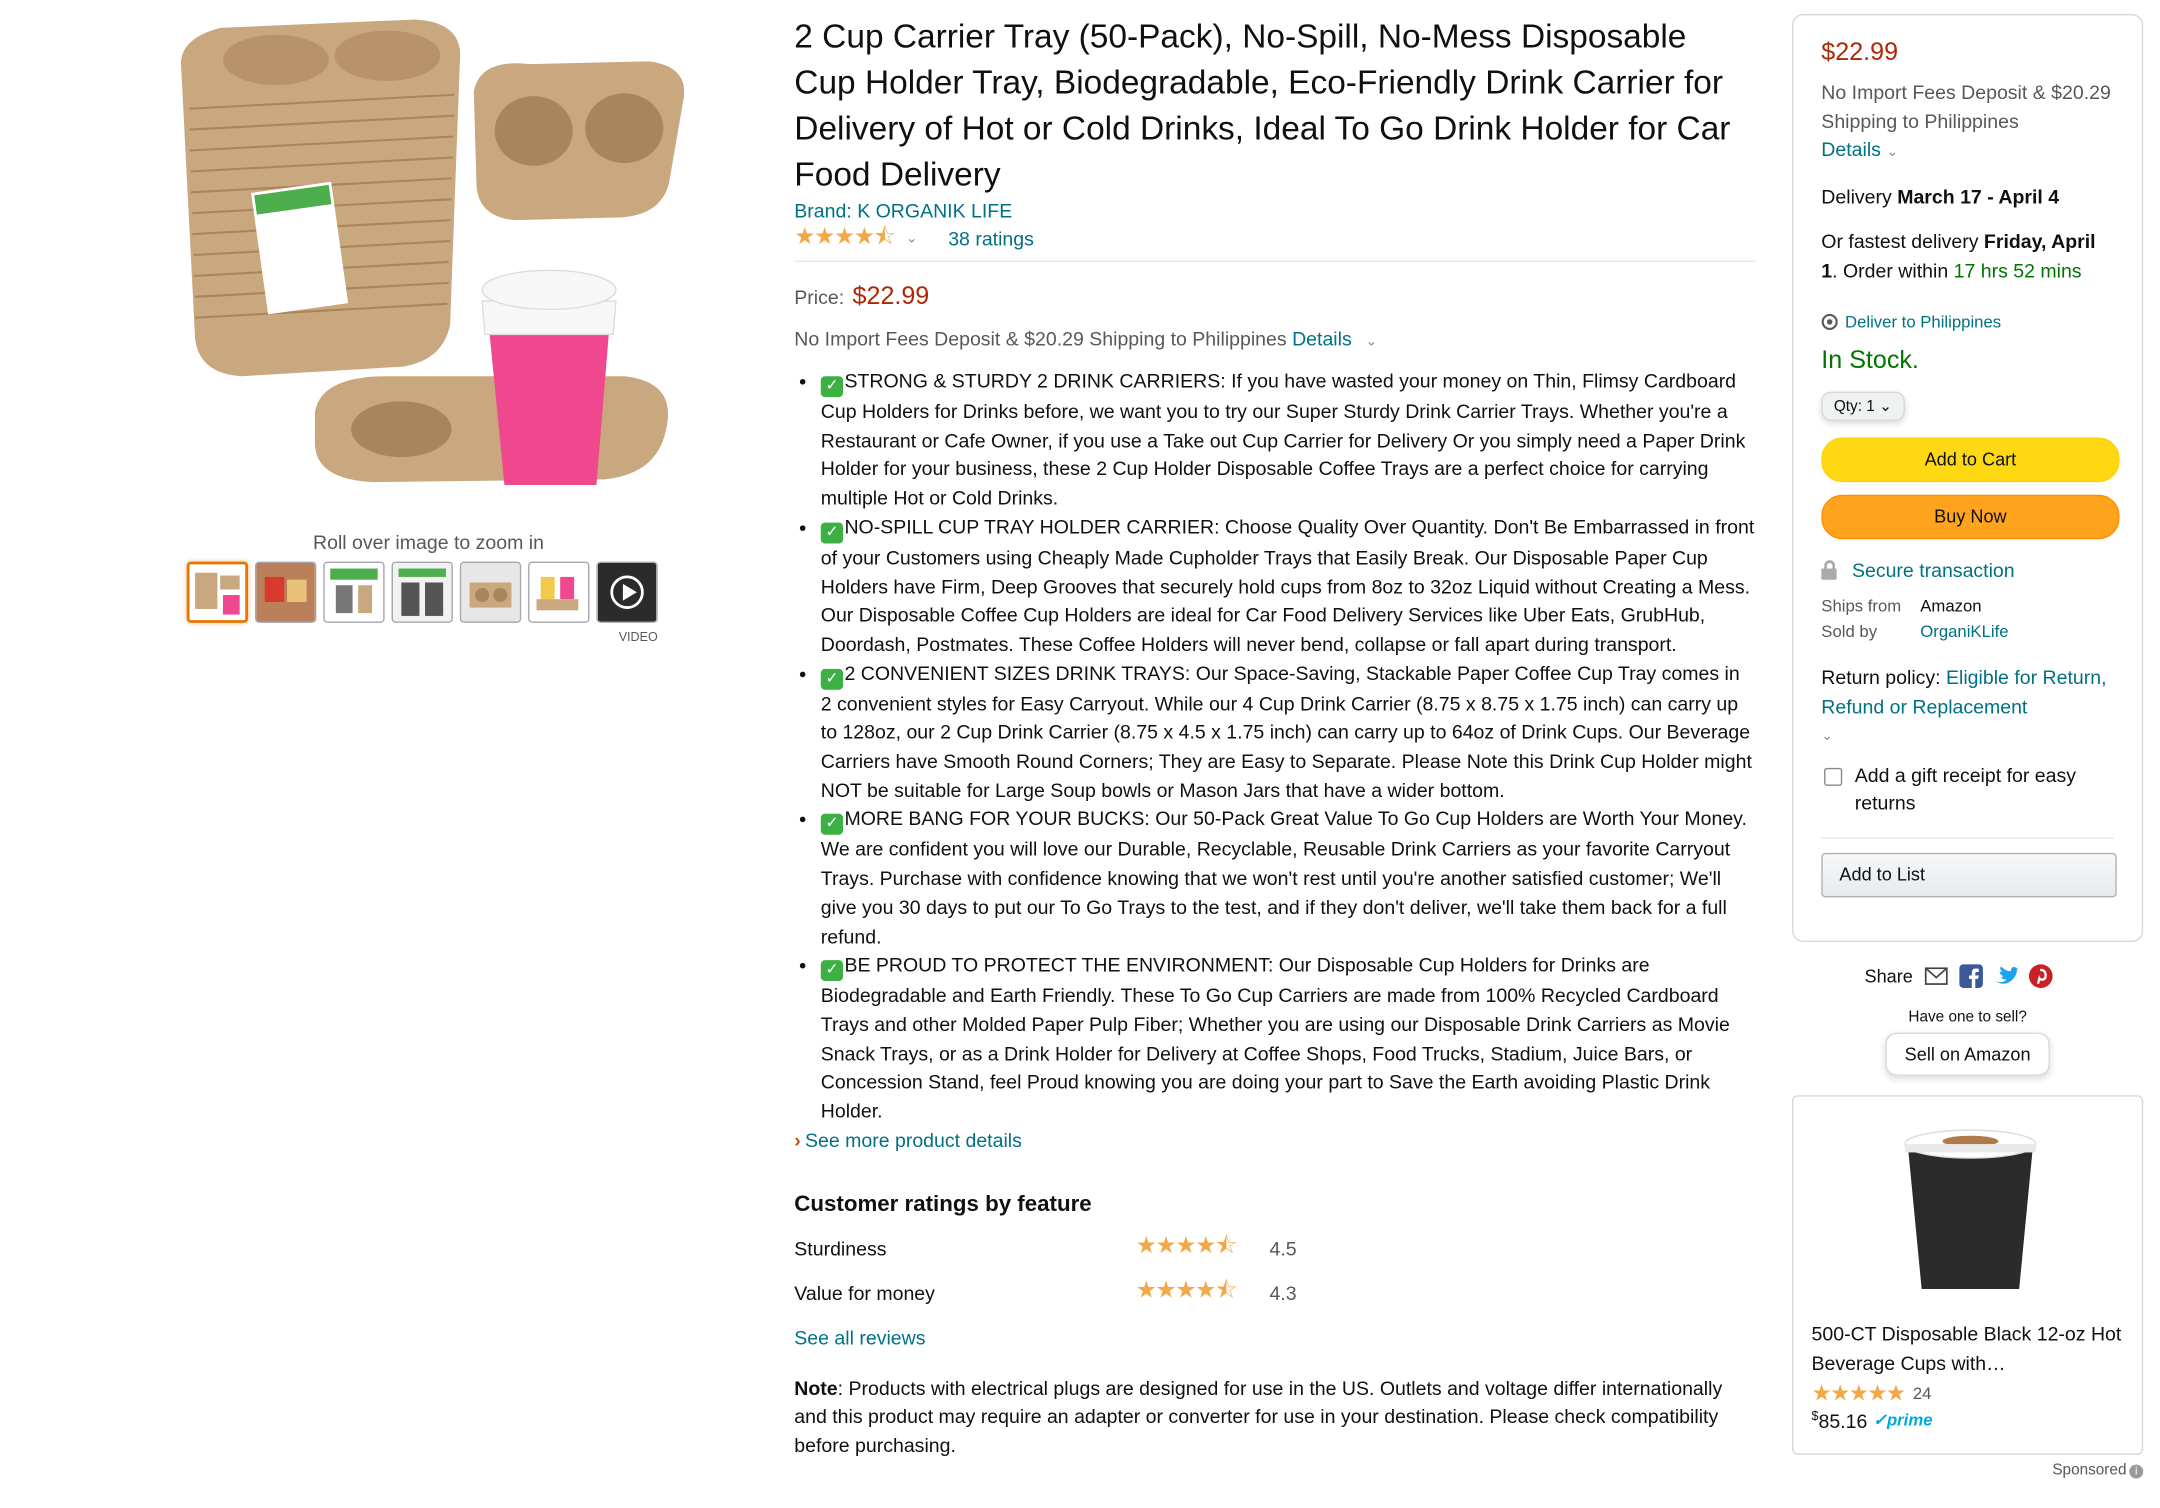 The image size is (2160, 1508). What do you see at coordinates (913, 1139) in the screenshot?
I see `see-more-link: See more product details` at bounding box center [913, 1139].